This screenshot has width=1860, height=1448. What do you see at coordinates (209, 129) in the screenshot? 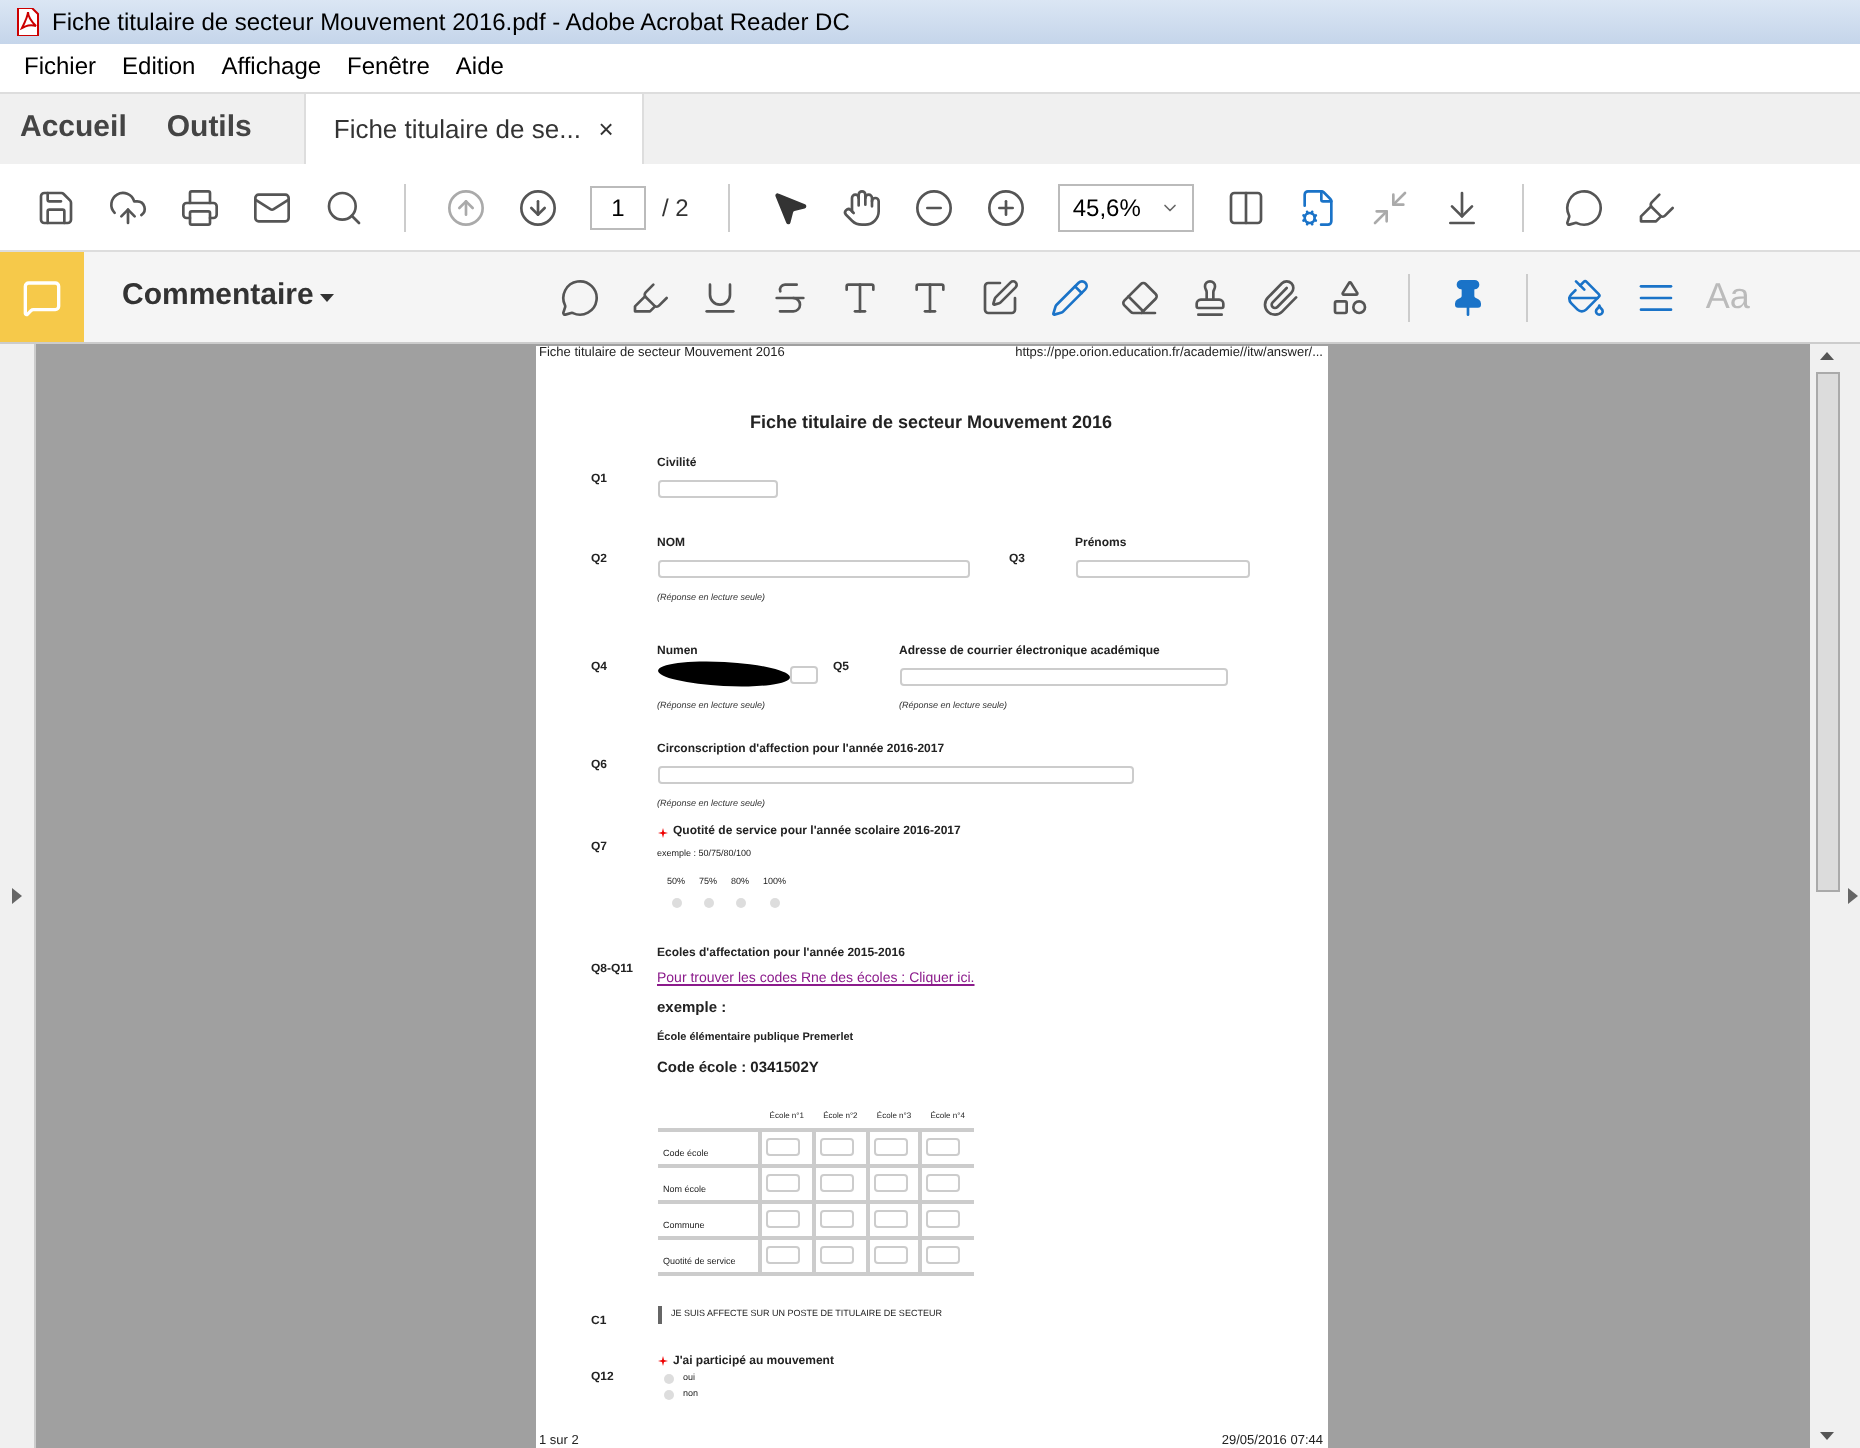
I see `nav-tab: Outils` at bounding box center [209, 129].